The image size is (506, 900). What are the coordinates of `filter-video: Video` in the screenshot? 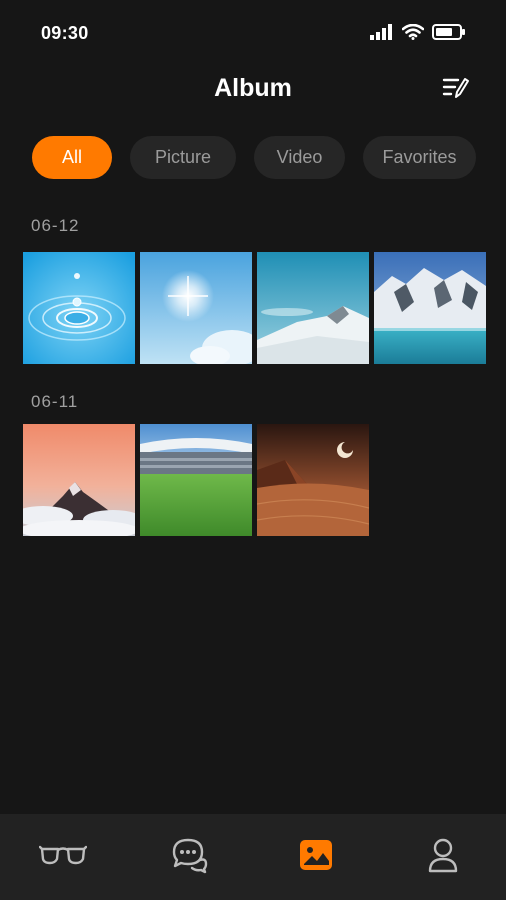 It's located at (299, 157).